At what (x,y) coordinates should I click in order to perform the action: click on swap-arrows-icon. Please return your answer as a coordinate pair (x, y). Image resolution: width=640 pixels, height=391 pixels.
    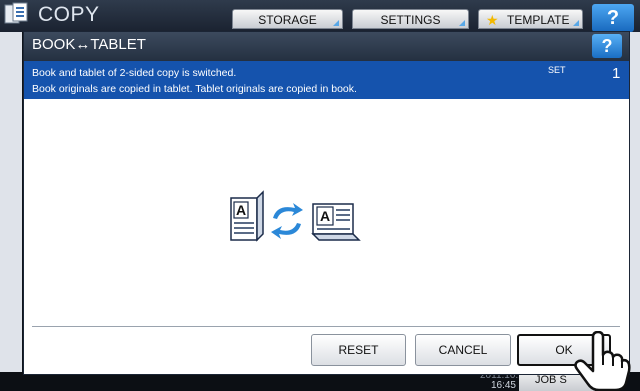
    Looking at the image, I should click on (287, 221).